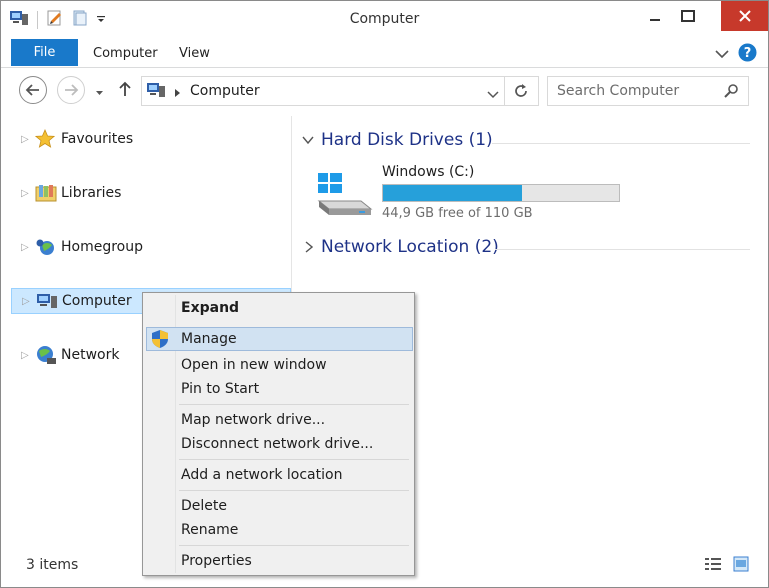  What do you see at coordinates (654, 20) in the screenshot?
I see `minimize-icon` at bounding box center [654, 20].